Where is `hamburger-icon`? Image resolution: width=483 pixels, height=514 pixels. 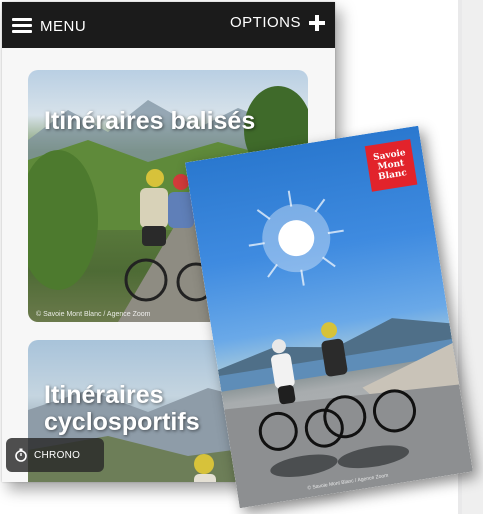
hamburger-icon is located at coordinates (22, 26).